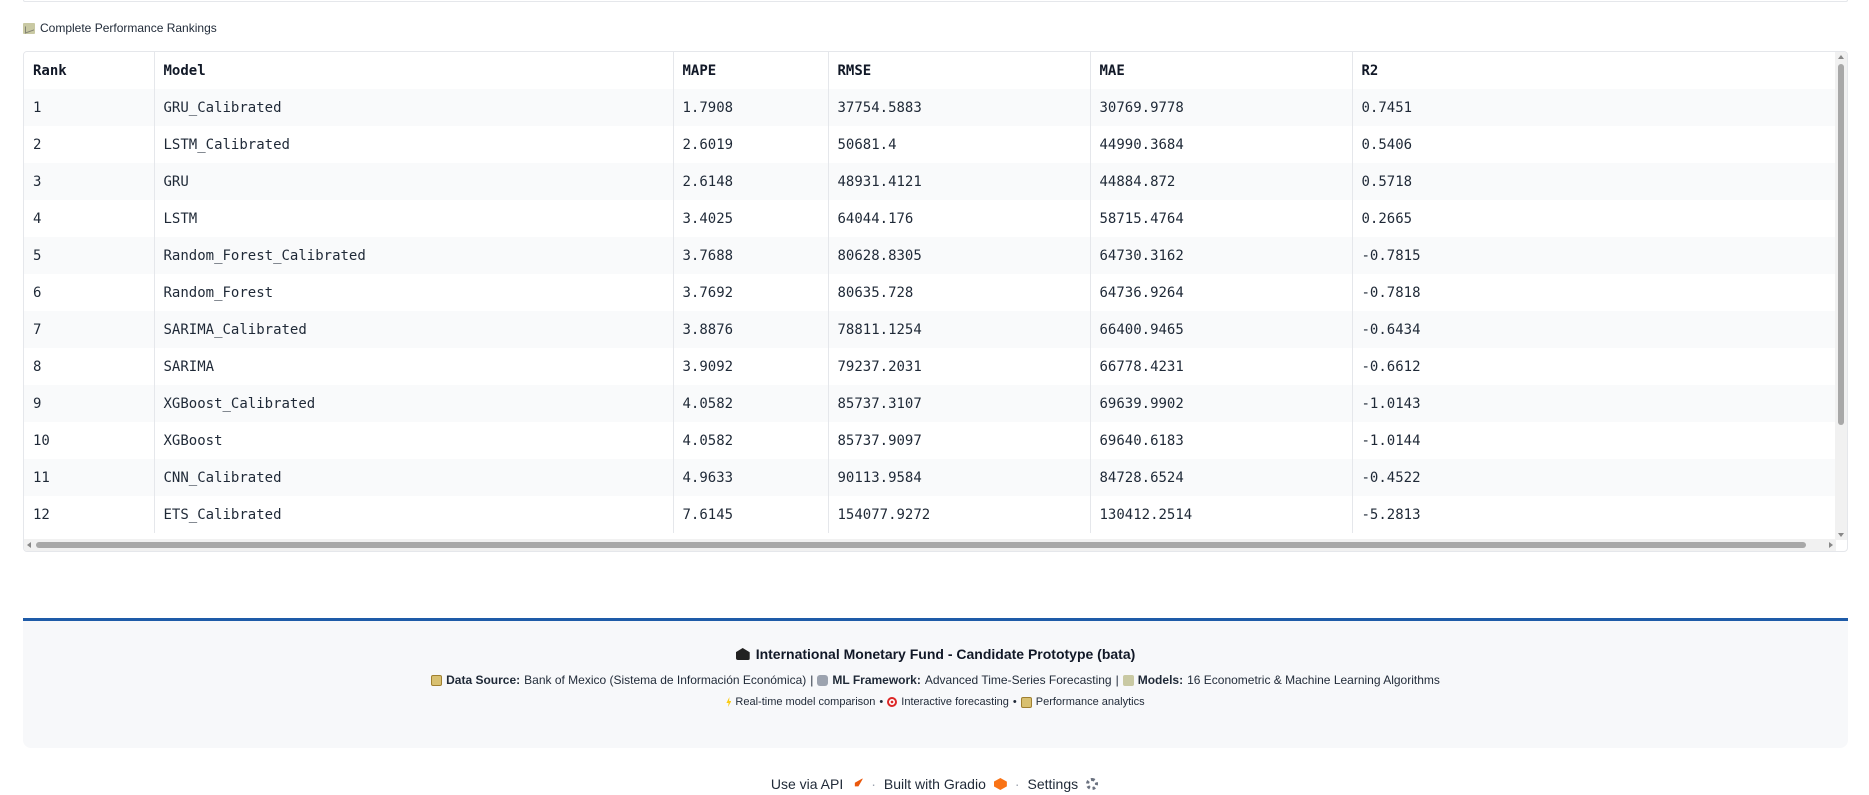 Image resolution: width=1869 pixels, height=795 pixels. I want to click on cell-mape: 3.8876, so click(751, 329).